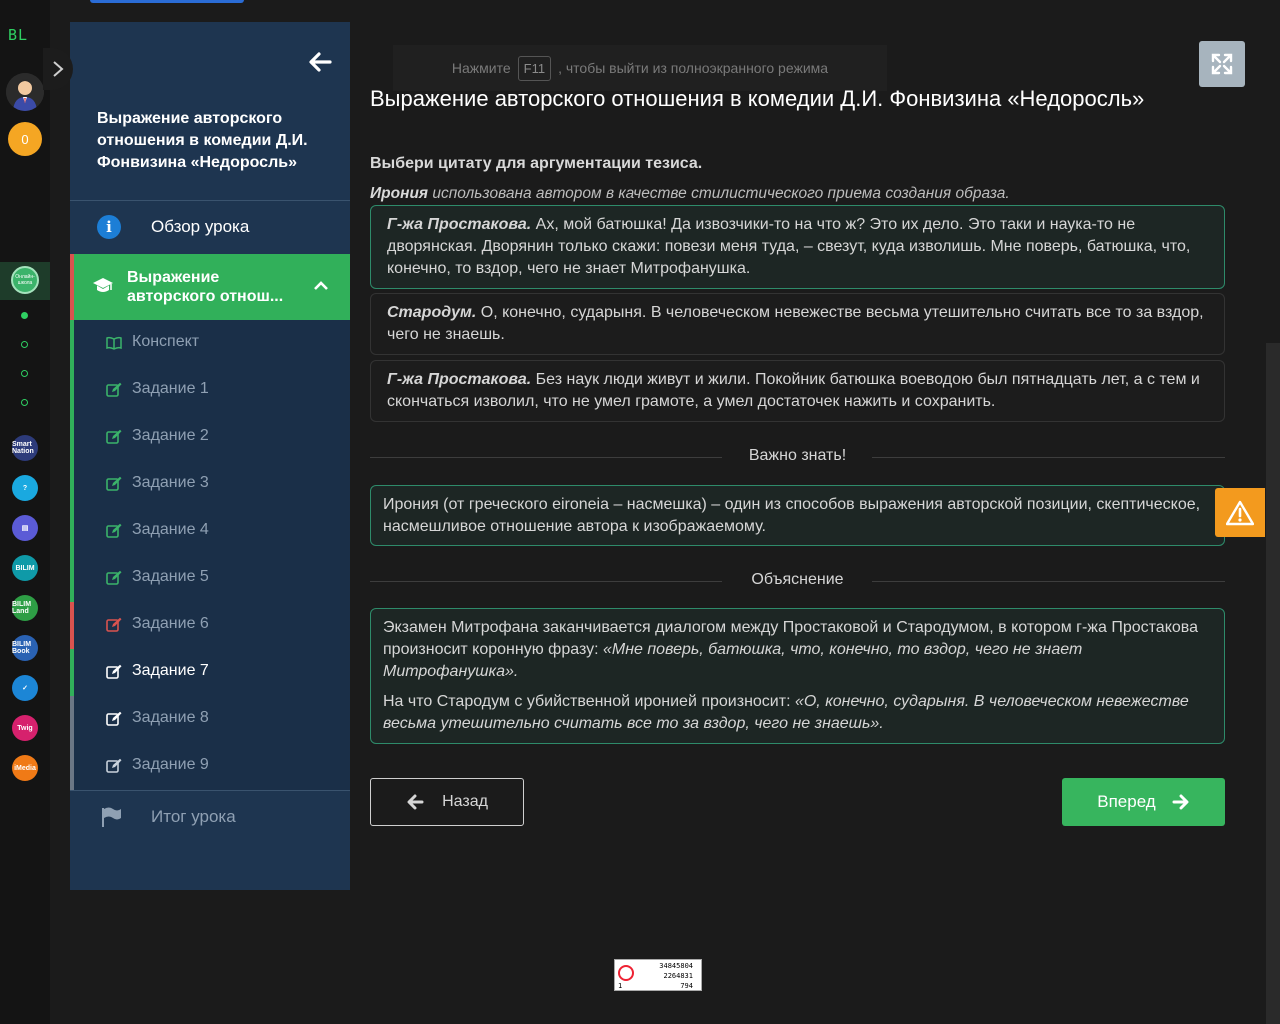  Describe the element at coordinates (678, 976) in the screenshot. I see `counter-value: 2264831` at that location.